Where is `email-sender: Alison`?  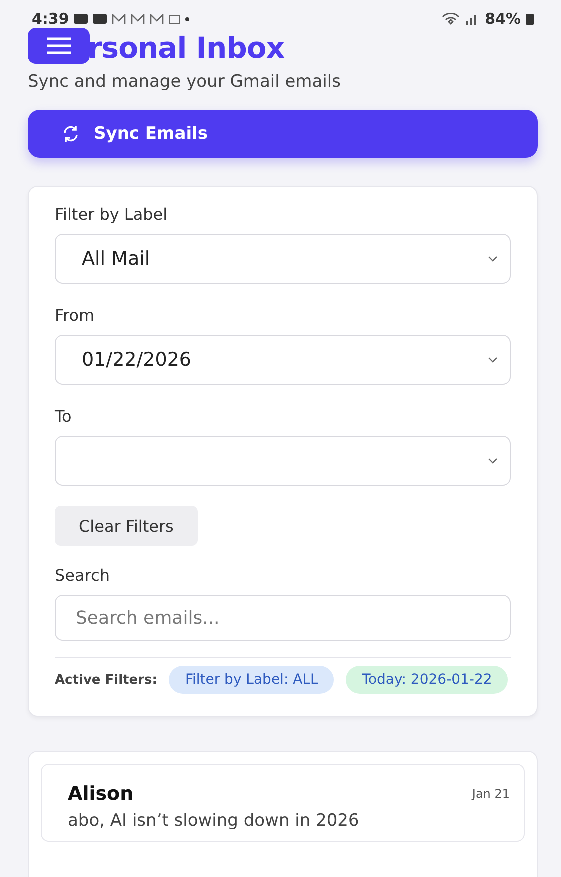
email-sender: Alison is located at coordinates (101, 794).